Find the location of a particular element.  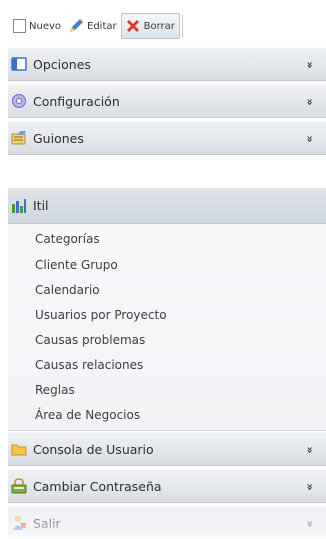

edit-button: Editar is located at coordinates (93, 26).